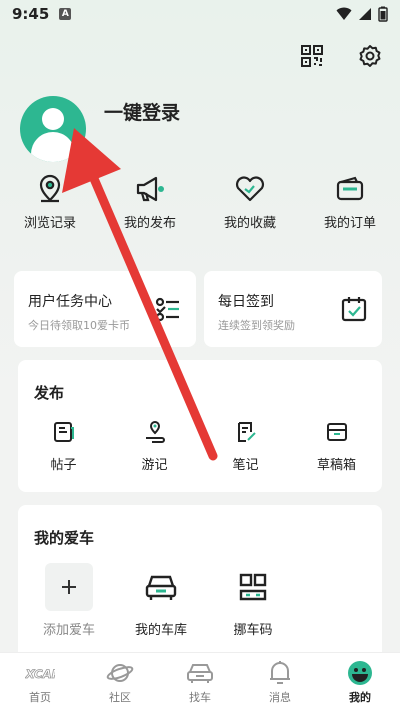  I want to click on quick-label: 我的收藏, so click(249, 223).